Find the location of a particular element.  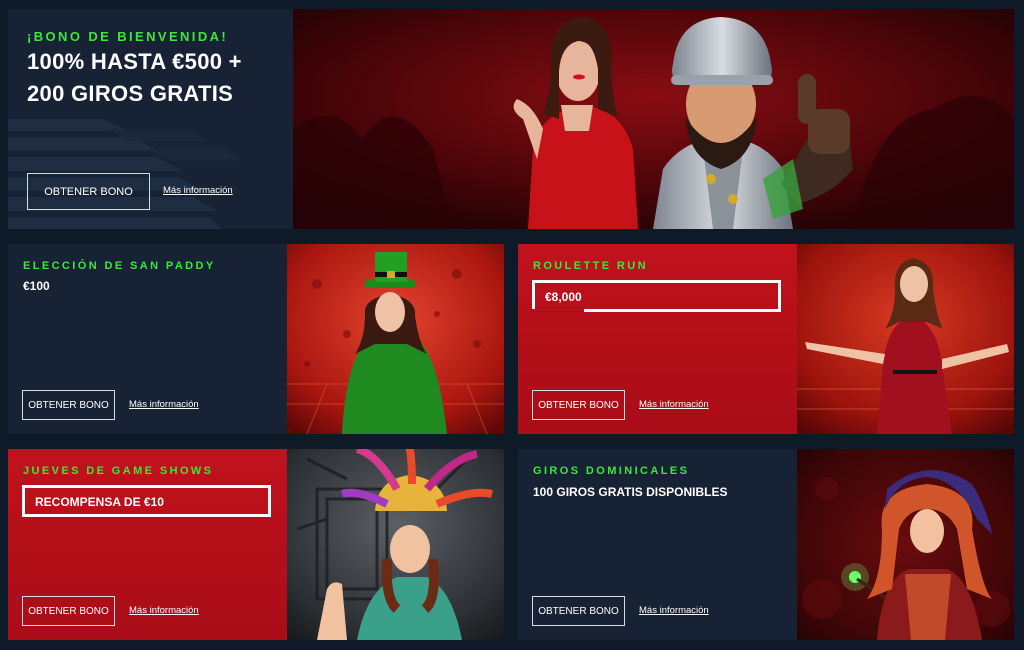

promo-eyebrow: ELECCIÓN DE SAN PADDY is located at coordinates (119, 266).